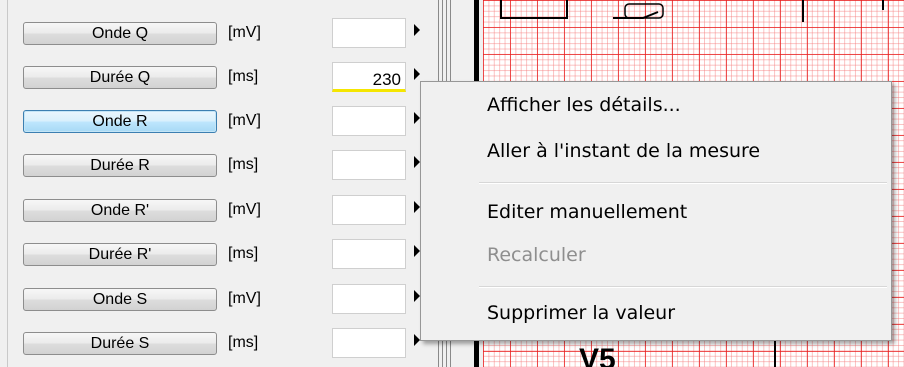 The height and width of the screenshot is (367, 904). I want to click on duree-s-value-field, so click(369, 343).